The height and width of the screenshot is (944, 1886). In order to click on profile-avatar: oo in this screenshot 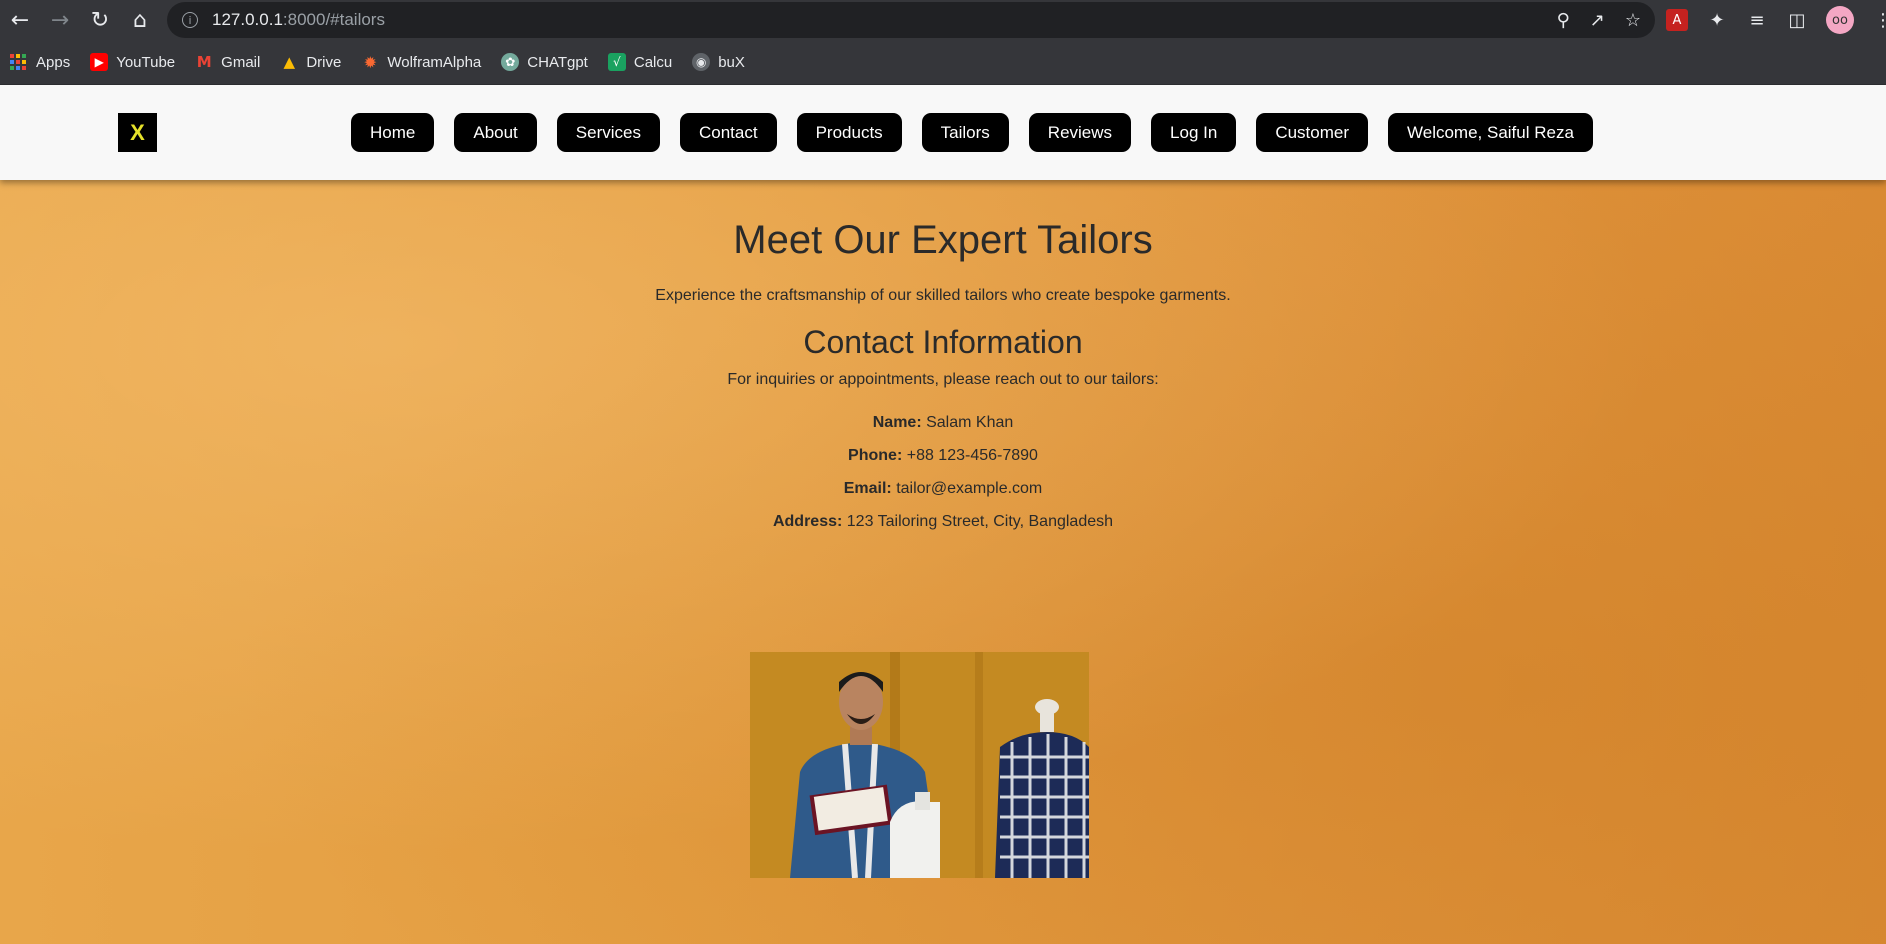, I will do `click(1840, 20)`.